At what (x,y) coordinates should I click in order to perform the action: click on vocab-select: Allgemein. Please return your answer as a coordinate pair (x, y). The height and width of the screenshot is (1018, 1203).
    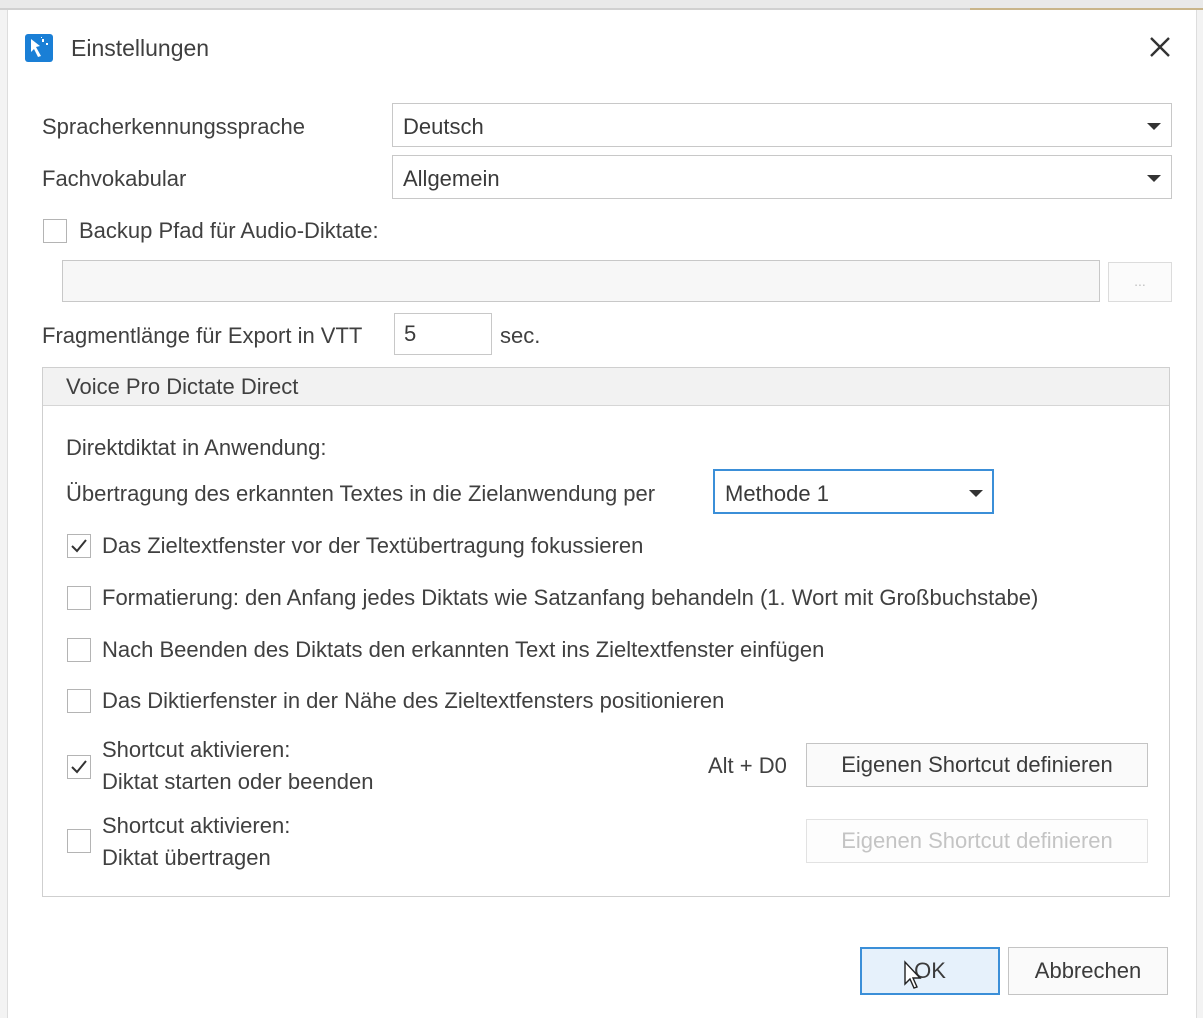
    Looking at the image, I should click on (782, 177).